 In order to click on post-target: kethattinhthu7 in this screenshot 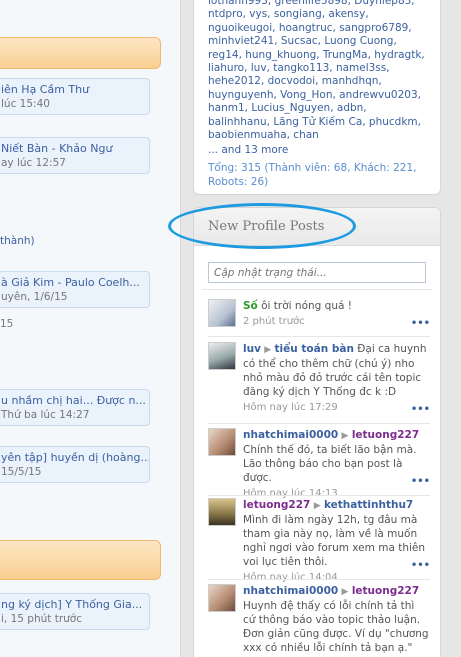, I will do `click(368, 505)`.